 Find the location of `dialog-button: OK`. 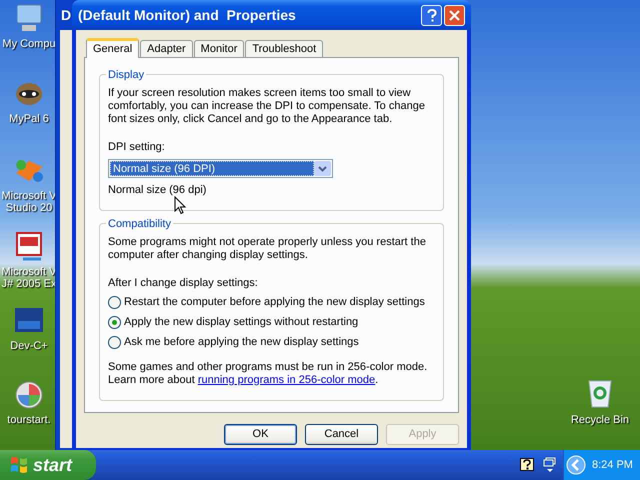

dialog-button: OK is located at coordinates (260, 434).